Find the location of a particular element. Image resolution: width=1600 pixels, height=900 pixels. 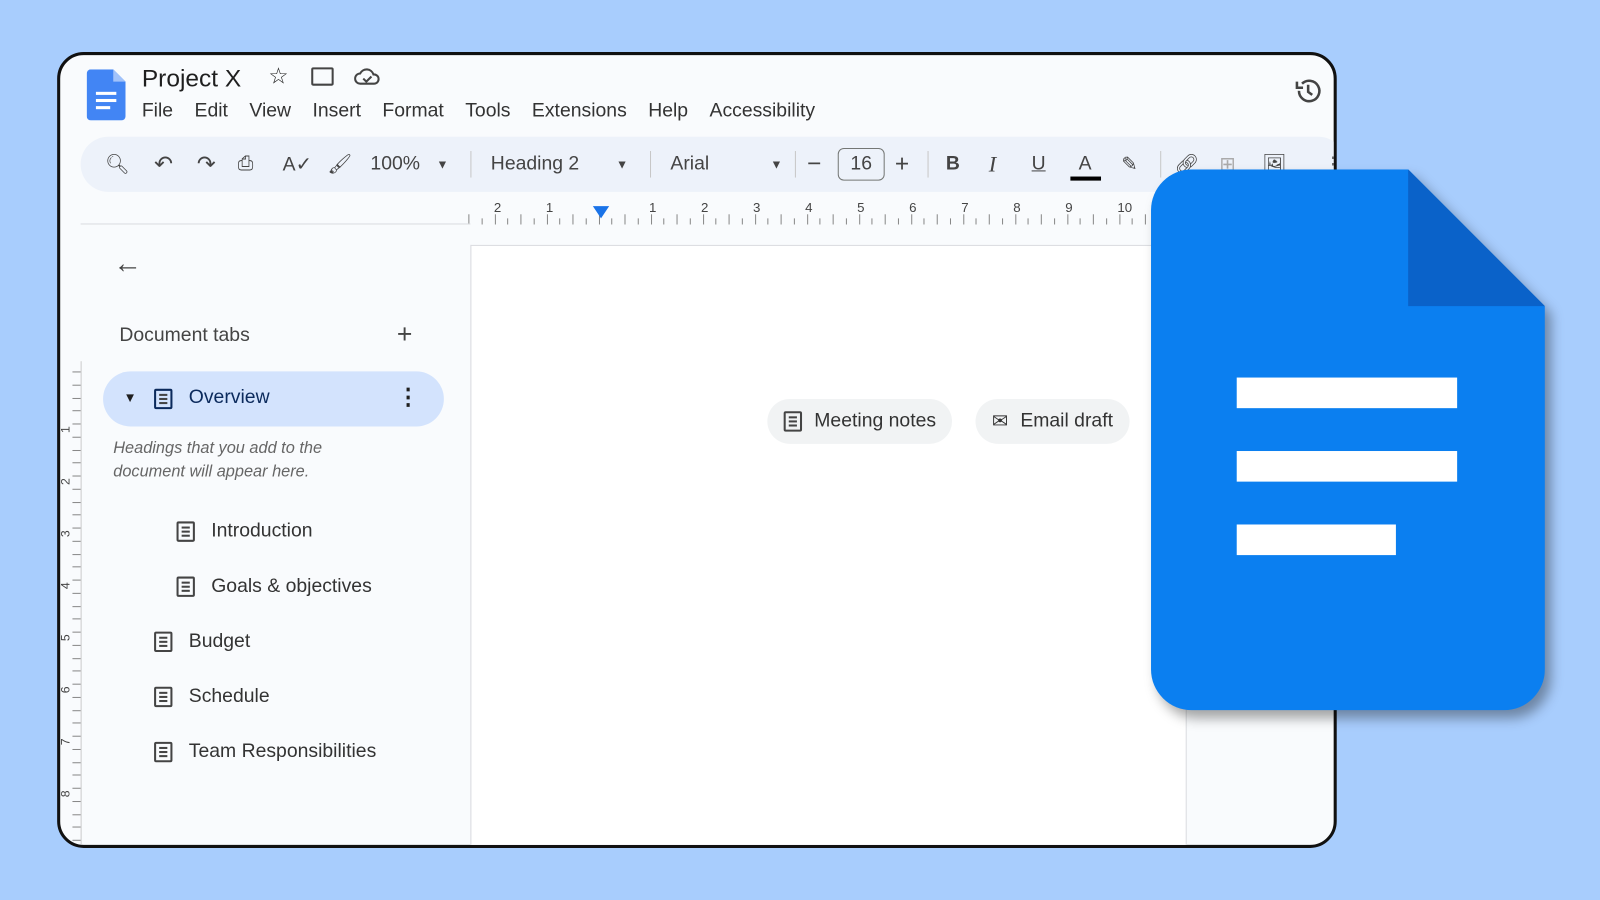

menu-extensions: Extensions is located at coordinates (579, 111).